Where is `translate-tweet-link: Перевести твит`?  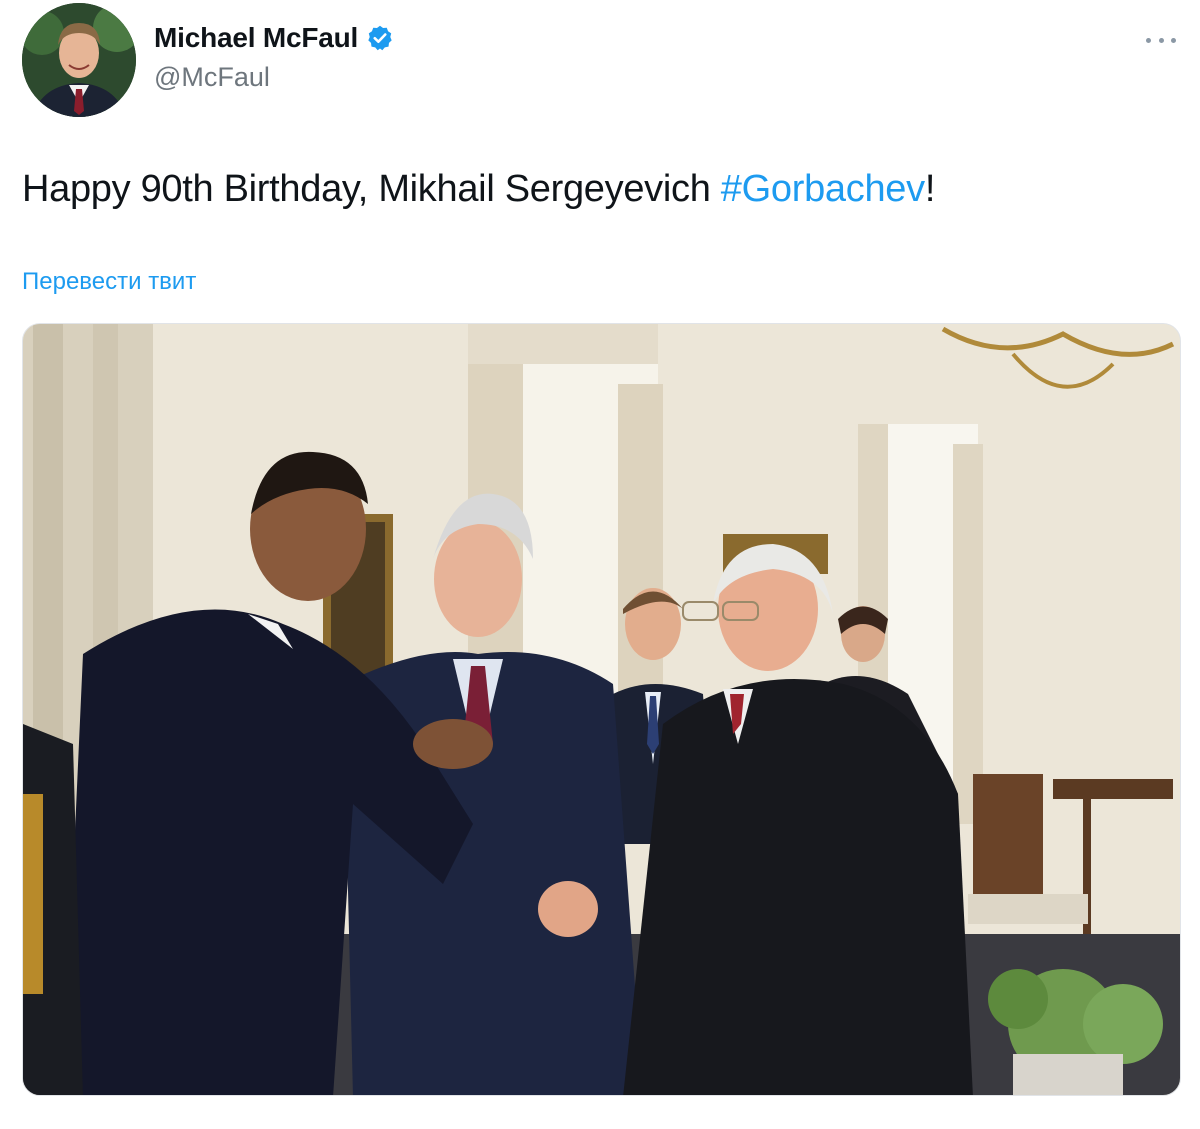
translate-tweet-link: Перевести твит is located at coordinates (109, 282).